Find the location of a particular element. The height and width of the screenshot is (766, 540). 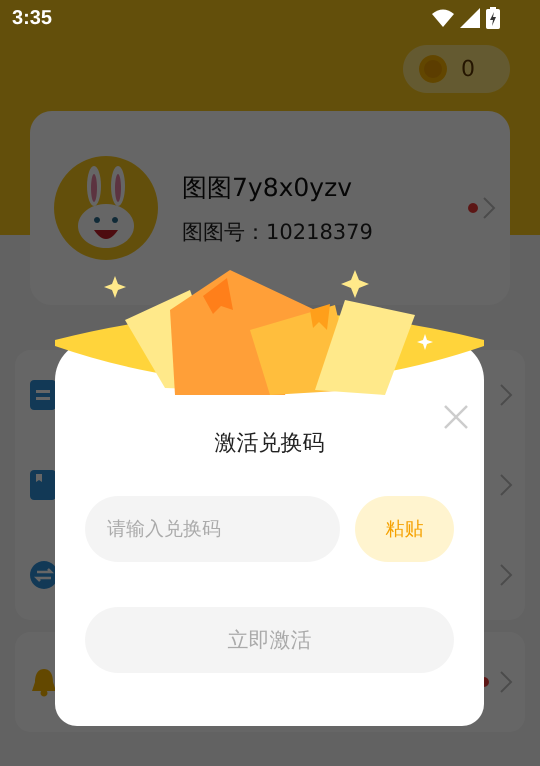

close-button is located at coordinates (456, 417).